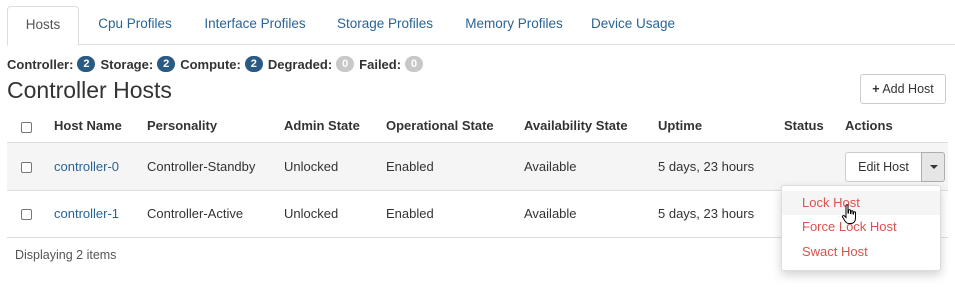  Describe the element at coordinates (86, 213) in the screenshot. I see `host-name-link: controller-1` at that location.